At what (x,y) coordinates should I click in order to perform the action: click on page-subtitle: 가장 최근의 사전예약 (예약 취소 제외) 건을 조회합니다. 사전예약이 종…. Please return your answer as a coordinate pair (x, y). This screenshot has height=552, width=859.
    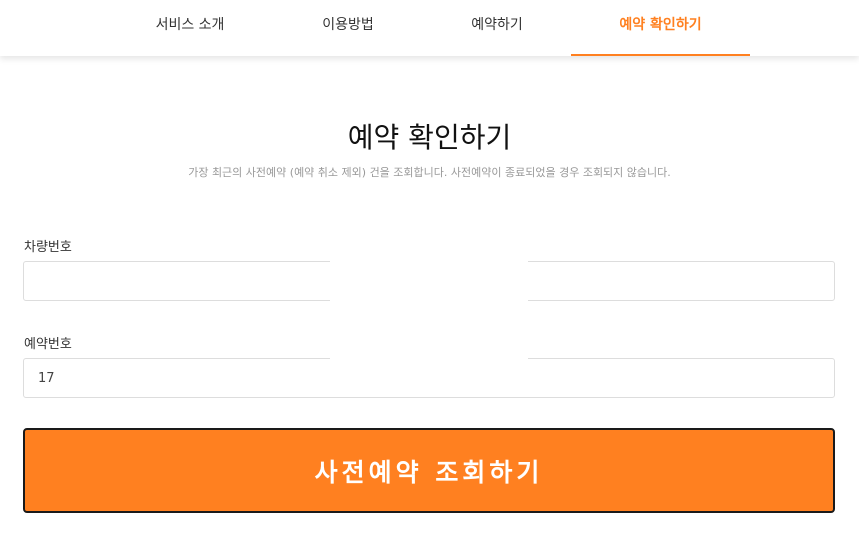
    Looking at the image, I should click on (429, 172).